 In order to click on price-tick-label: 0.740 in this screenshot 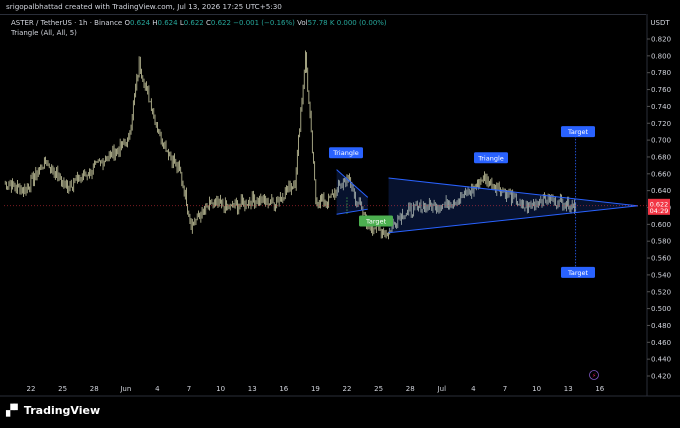, I will do `click(661, 107)`.